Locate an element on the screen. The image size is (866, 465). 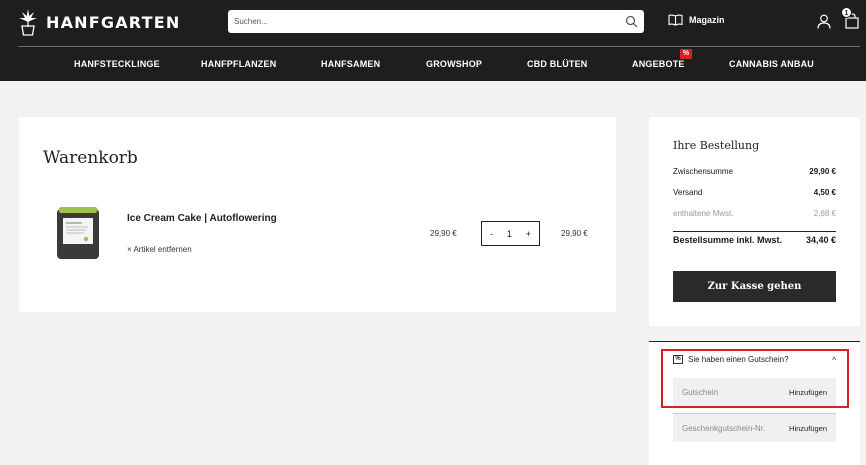
quantity-stepper: - 1 + is located at coordinates (510, 233).